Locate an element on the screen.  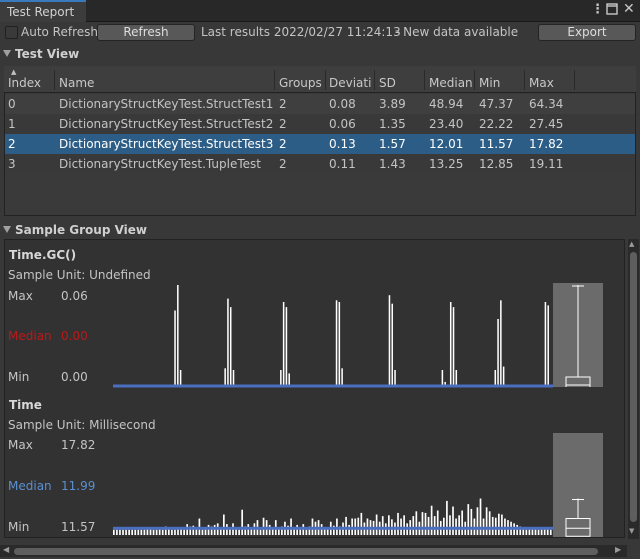
auto-refresh-label: Auto Refresh is located at coordinates (59, 32).